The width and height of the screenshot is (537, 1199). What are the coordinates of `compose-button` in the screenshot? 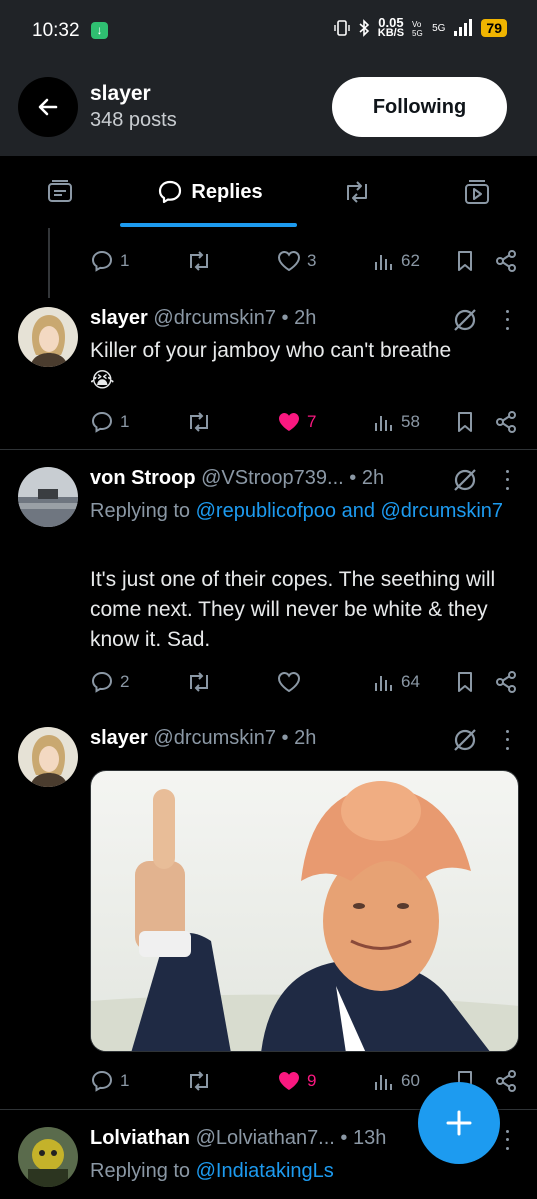 It's located at (459, 1123).